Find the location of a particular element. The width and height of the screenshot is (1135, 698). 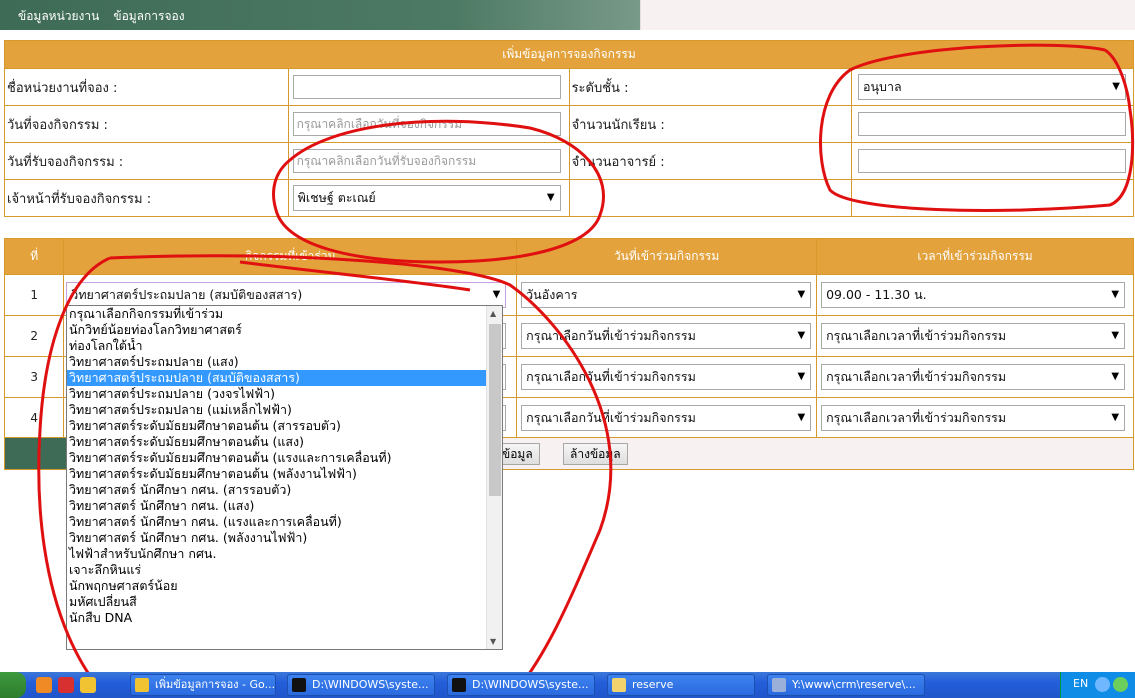

time-select-3: กรุณาเลือกเวลาที่เข้าร่วมกิจกรรม ▼ is located at coordinates (973, 377).